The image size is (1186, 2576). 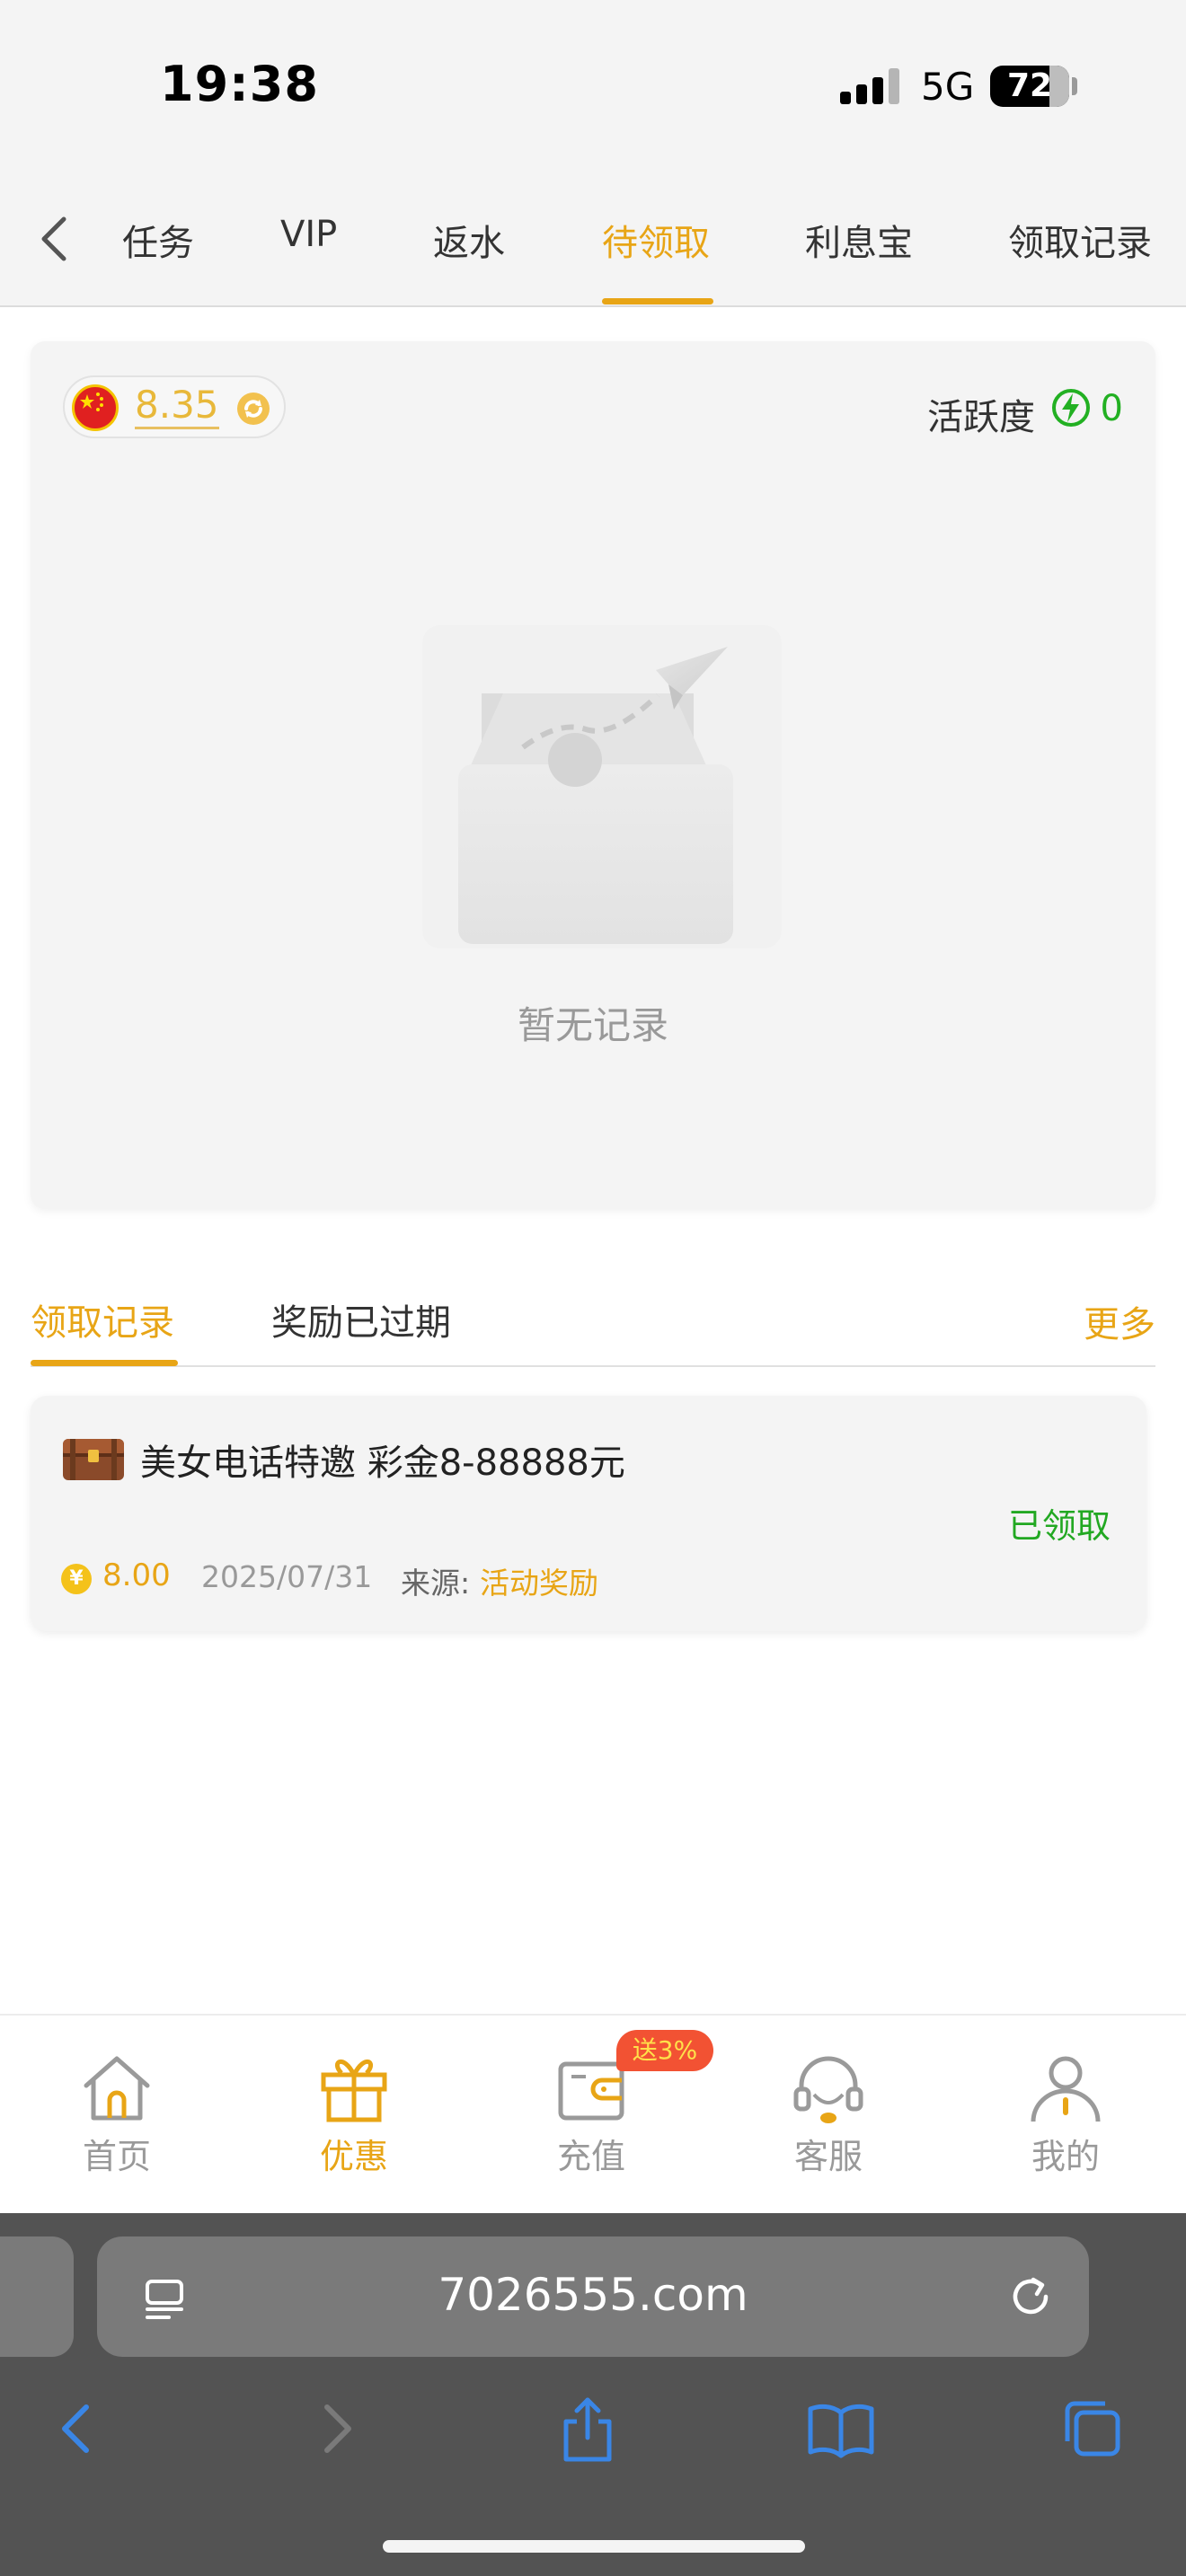 I want to click on home-icon, so click(x=117, y=2088).